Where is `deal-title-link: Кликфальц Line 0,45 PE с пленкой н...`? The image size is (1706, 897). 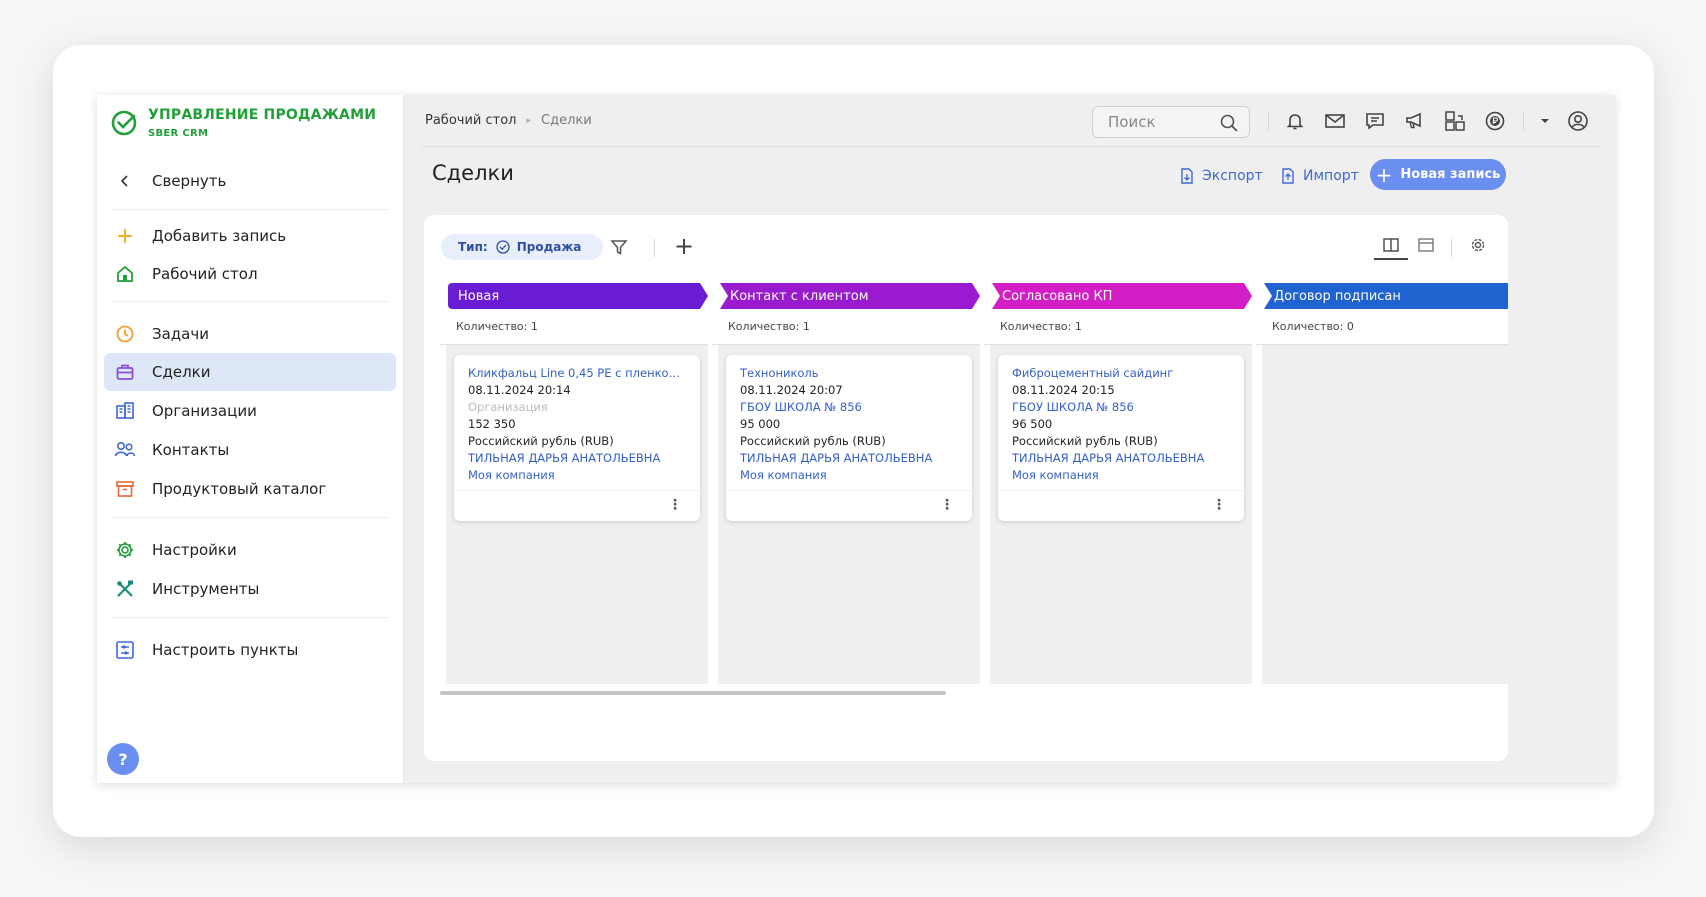
deal-title-link: Кликфальц Line 0,45 PE с пленкой н... is located at coordinates (577, 373).